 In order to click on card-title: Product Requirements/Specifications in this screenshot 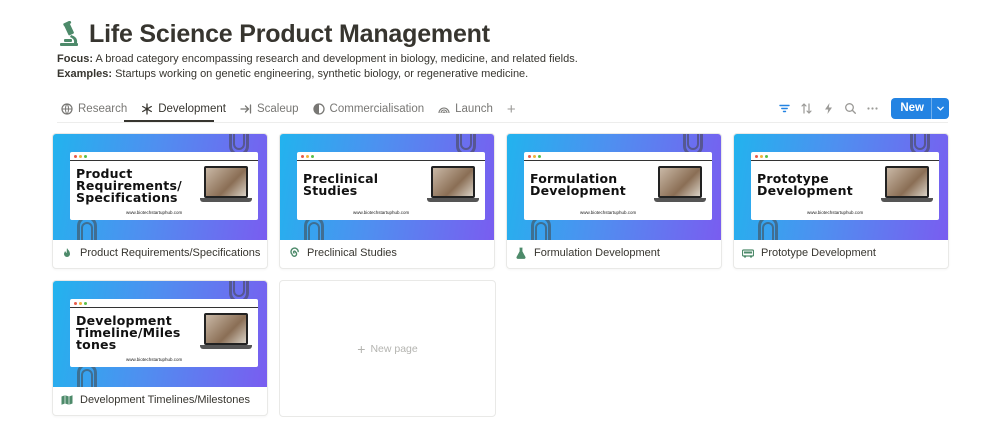, I will do `click(160, 253)`.